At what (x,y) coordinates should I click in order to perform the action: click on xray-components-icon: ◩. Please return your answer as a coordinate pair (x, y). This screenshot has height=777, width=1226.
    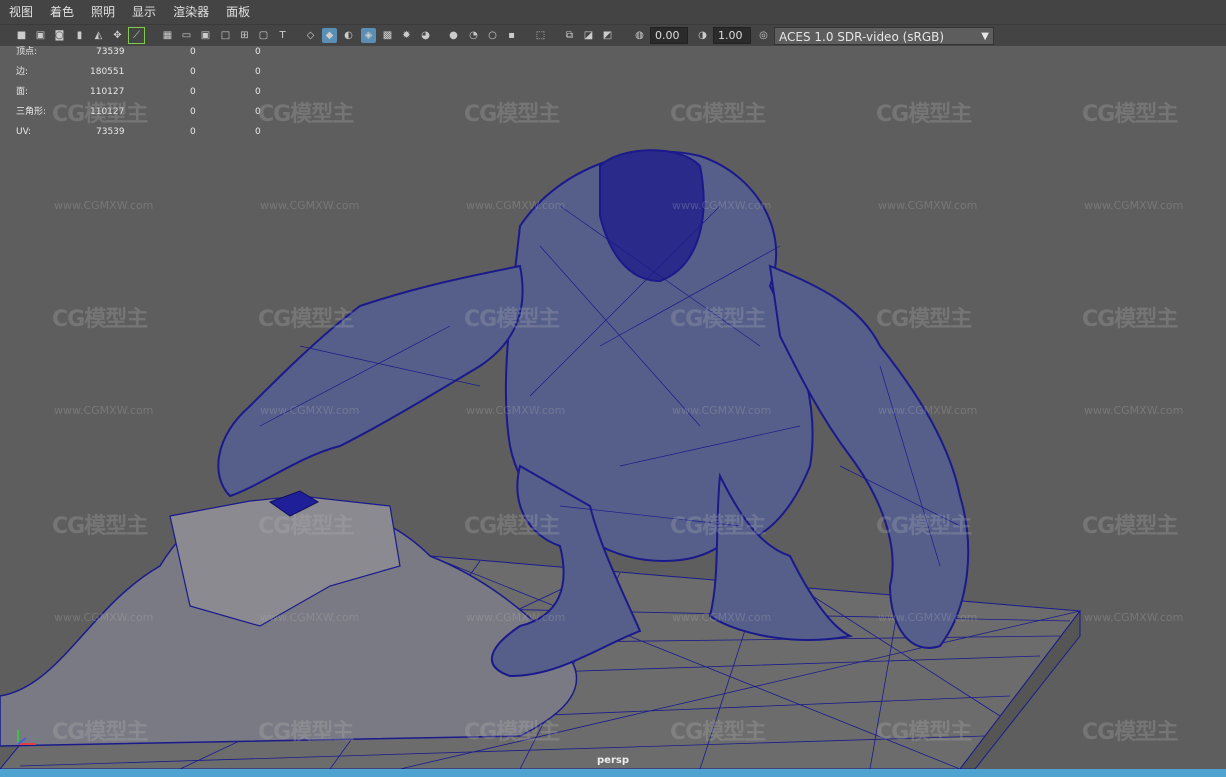
    Looking at the image, I should click on (607, 35).